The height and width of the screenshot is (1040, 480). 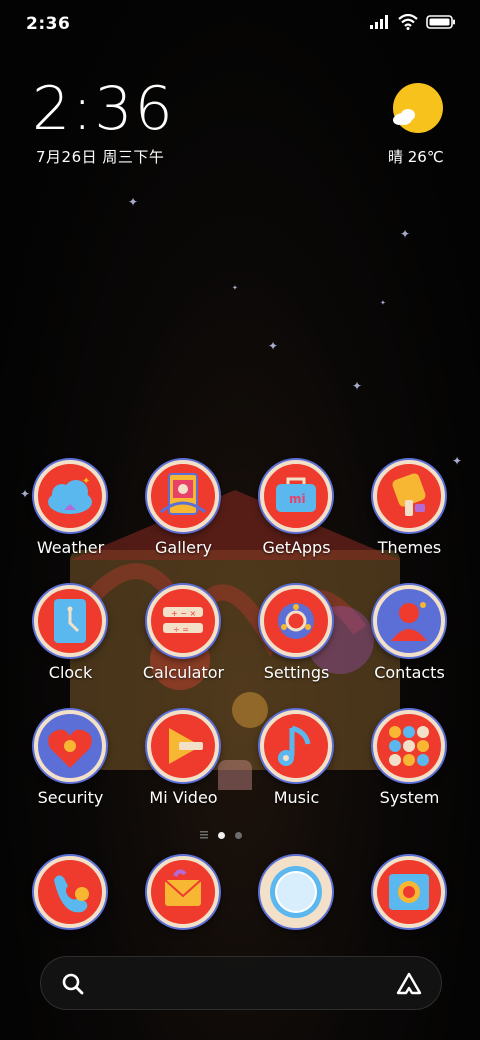 I want to click on widget-clock-time: 2:36, so click(x=103, y=109).